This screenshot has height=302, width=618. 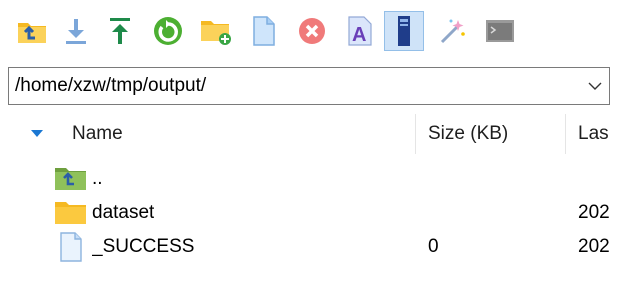 I want to click on refresh-button, so click(x=168, y=31).